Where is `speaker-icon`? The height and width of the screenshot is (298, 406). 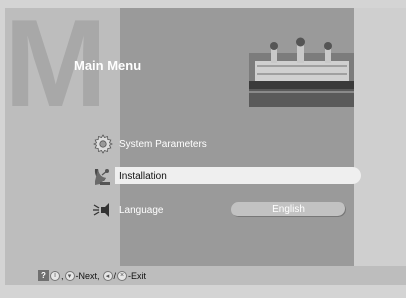
speaker-icon is located at coordinates (103, 210).